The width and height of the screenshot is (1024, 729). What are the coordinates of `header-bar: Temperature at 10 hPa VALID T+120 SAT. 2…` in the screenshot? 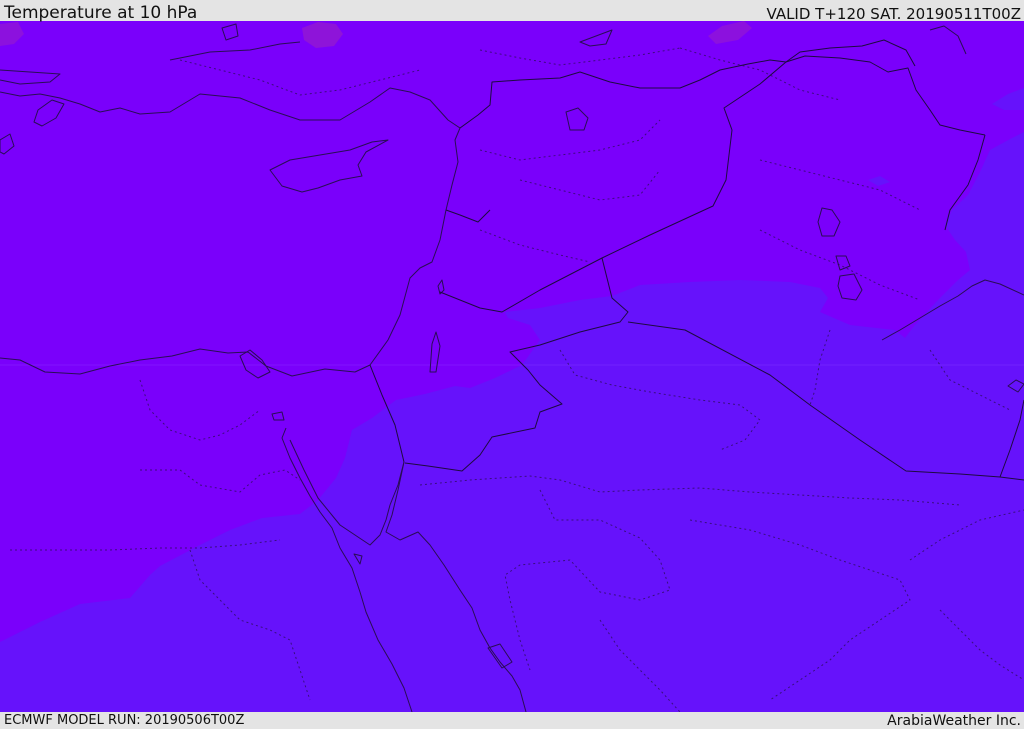 It's located at (512, 11).